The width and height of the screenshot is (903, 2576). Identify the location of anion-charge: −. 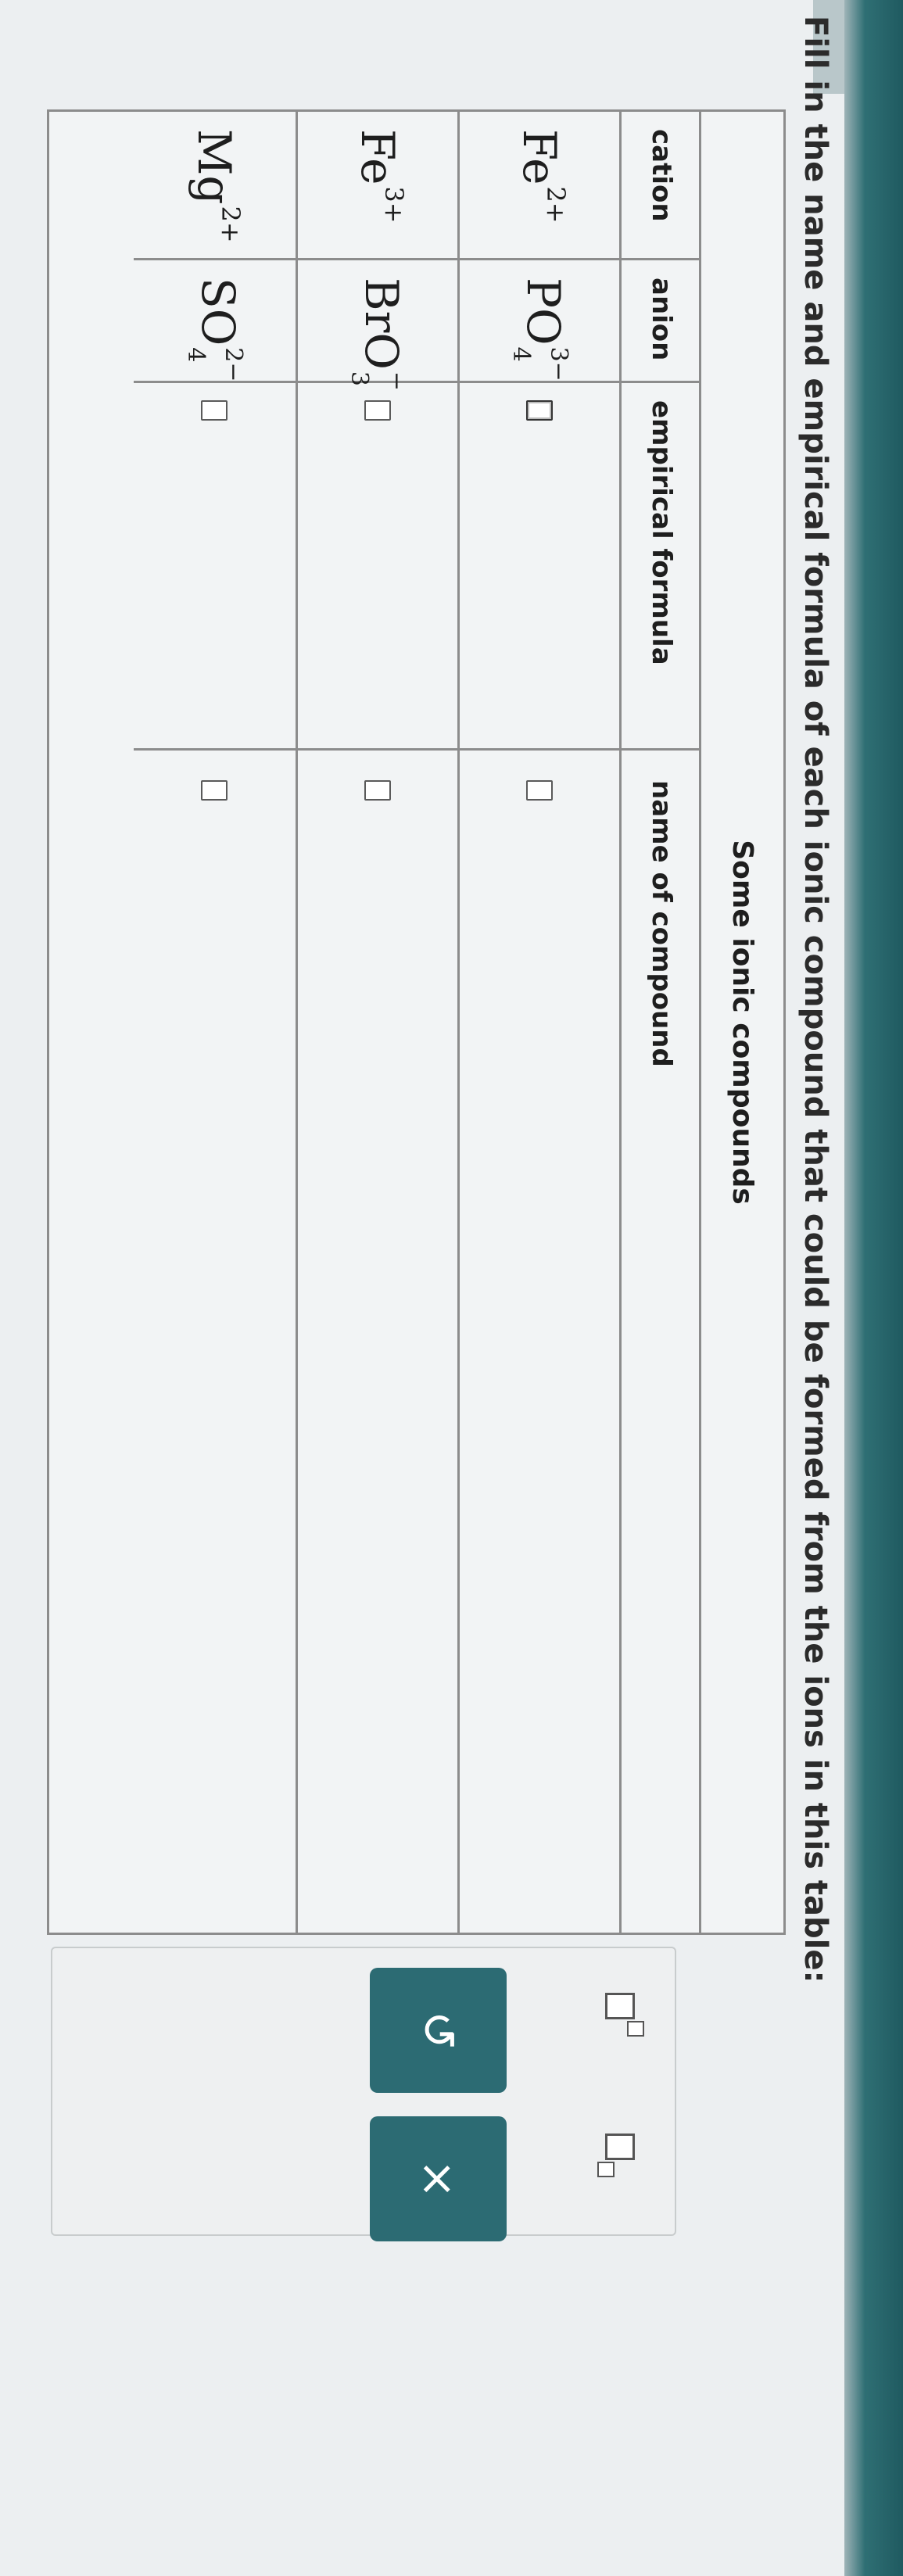
(397, 381).